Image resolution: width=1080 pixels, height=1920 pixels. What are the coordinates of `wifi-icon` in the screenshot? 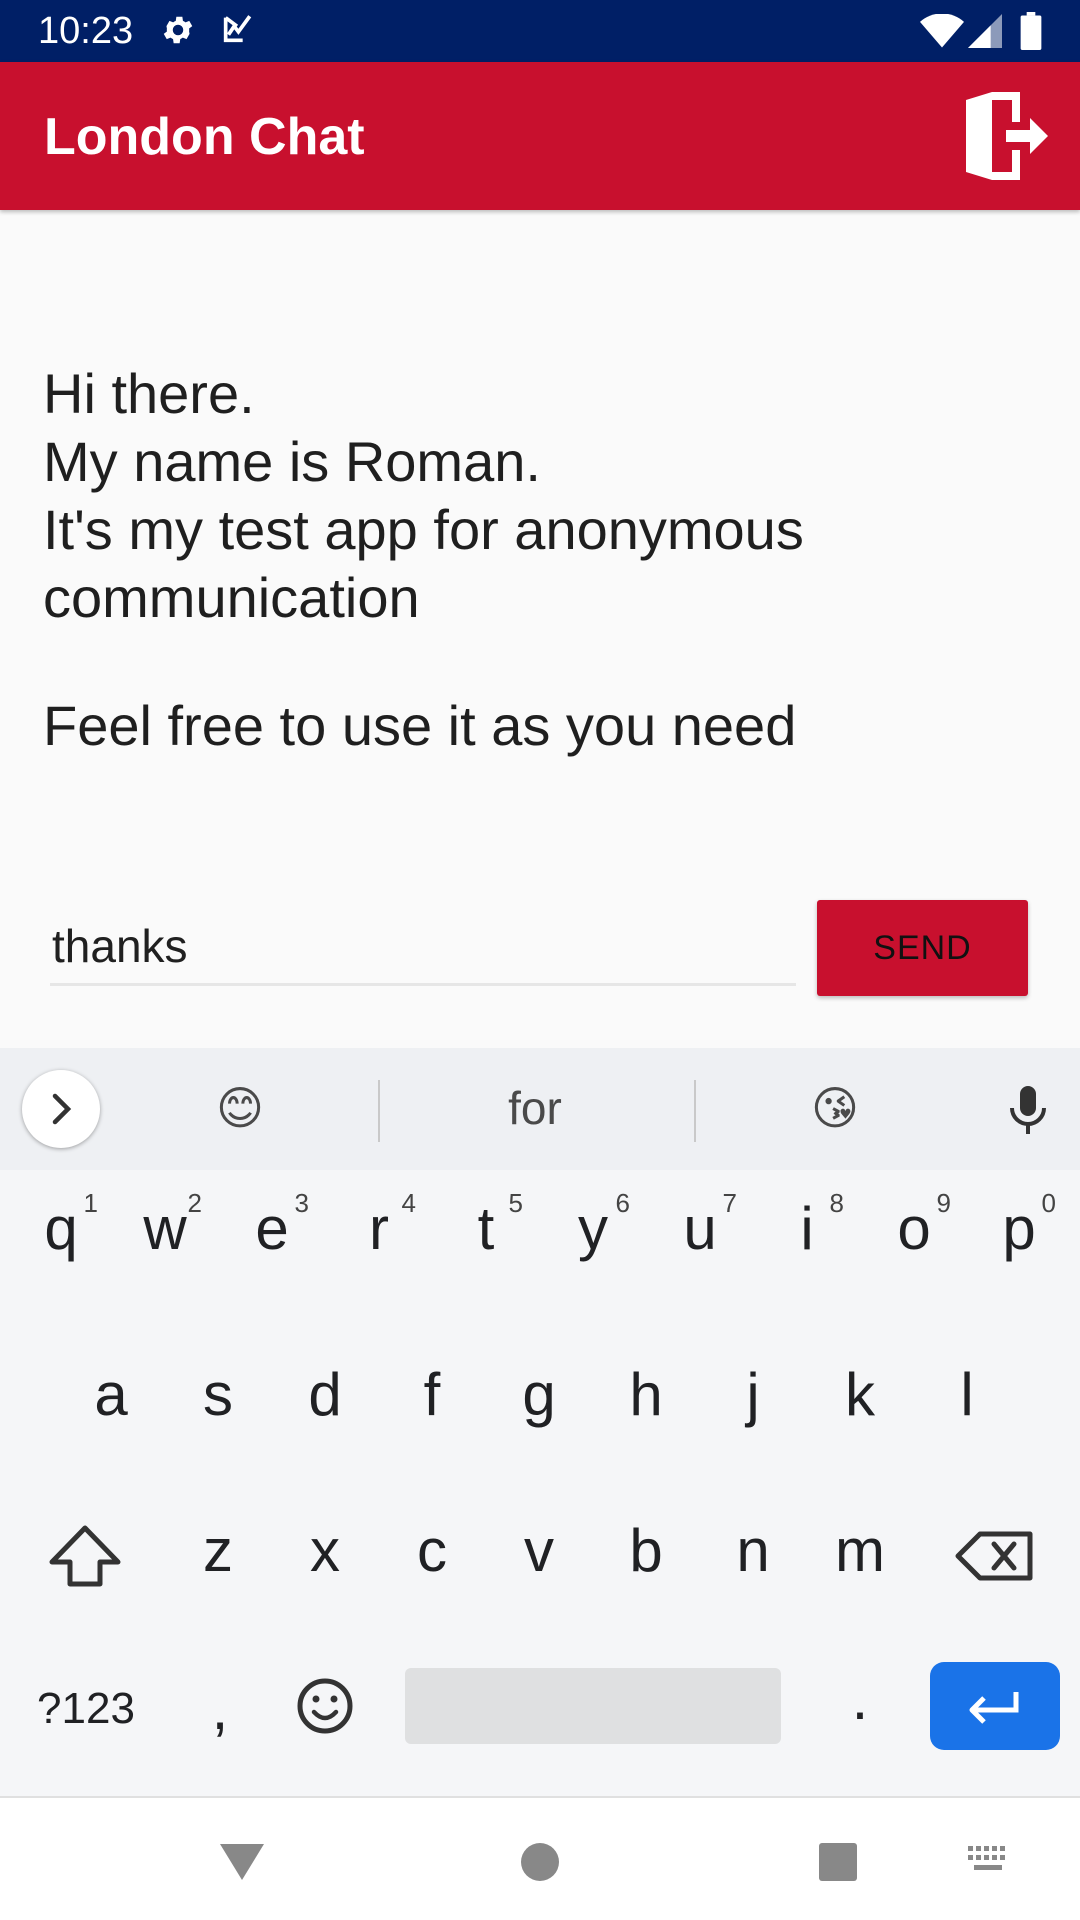 It's located at (942, 33).